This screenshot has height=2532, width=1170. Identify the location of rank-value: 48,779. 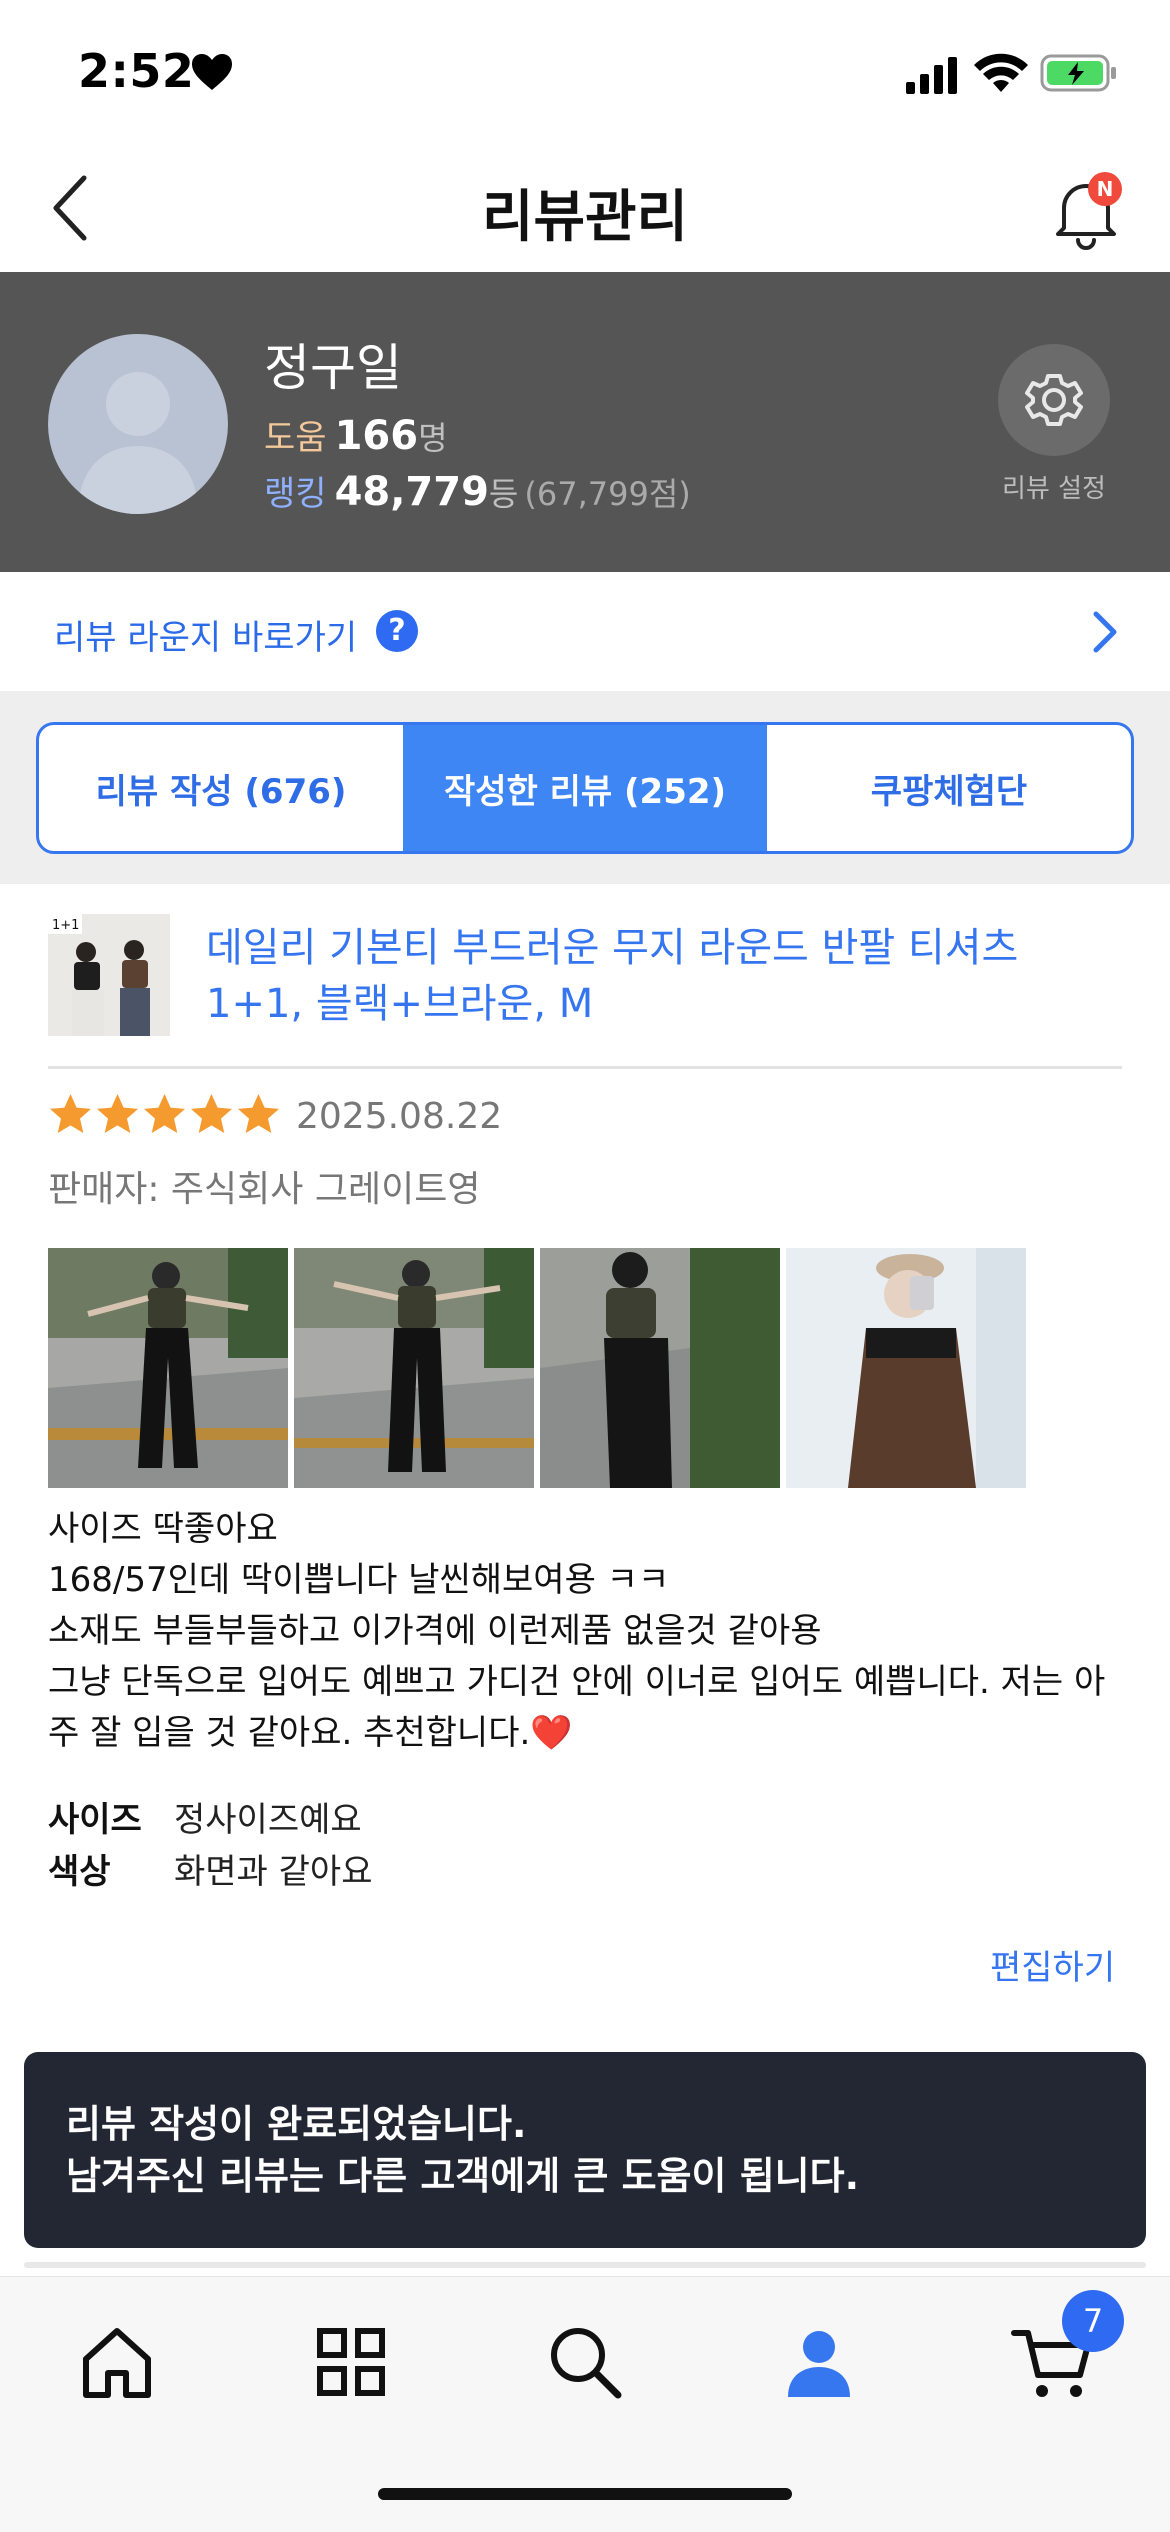
(411, 492).